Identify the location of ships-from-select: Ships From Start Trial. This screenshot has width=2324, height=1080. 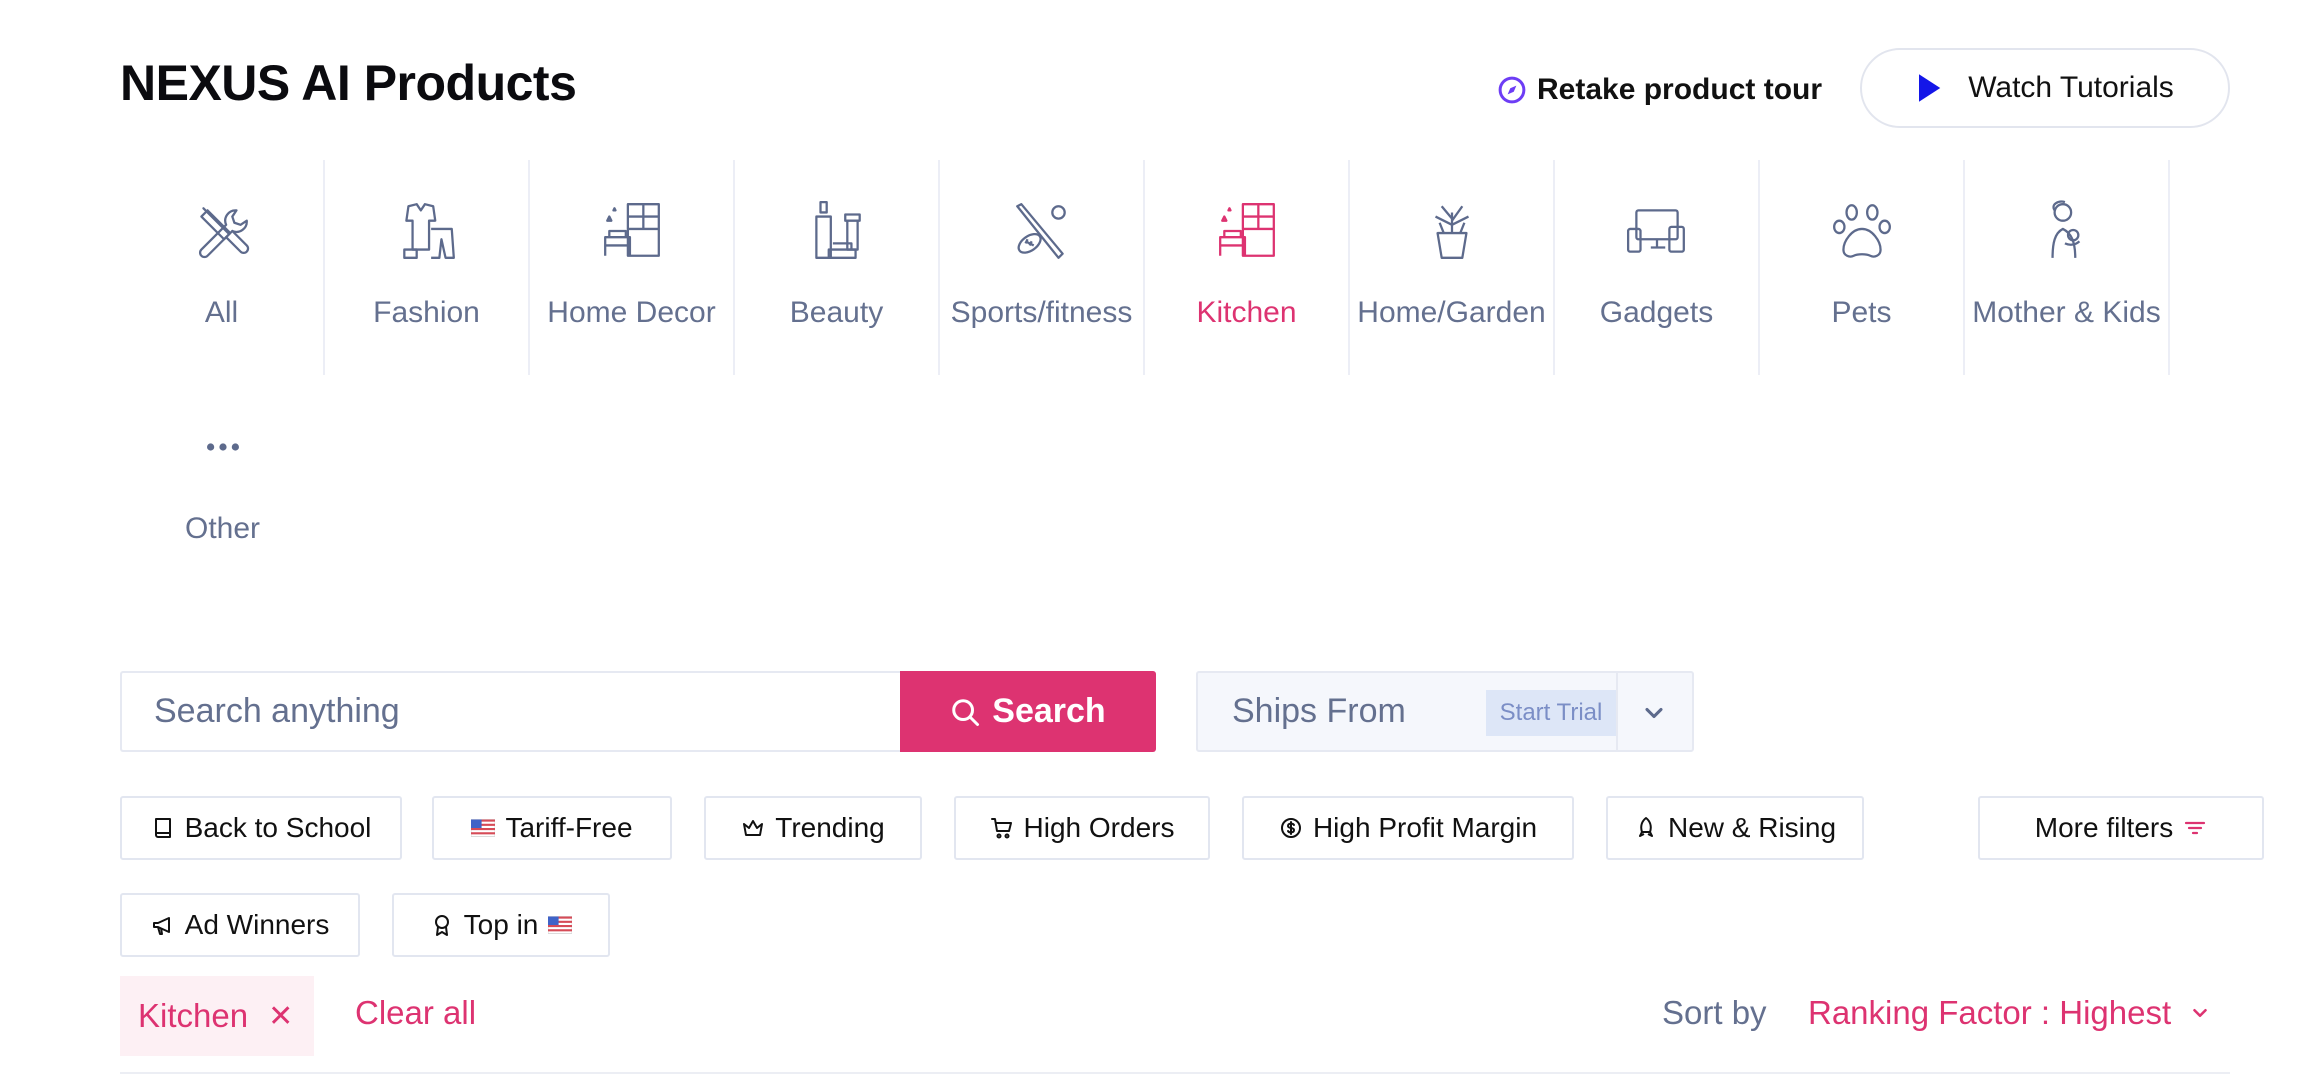
(1445, 711).